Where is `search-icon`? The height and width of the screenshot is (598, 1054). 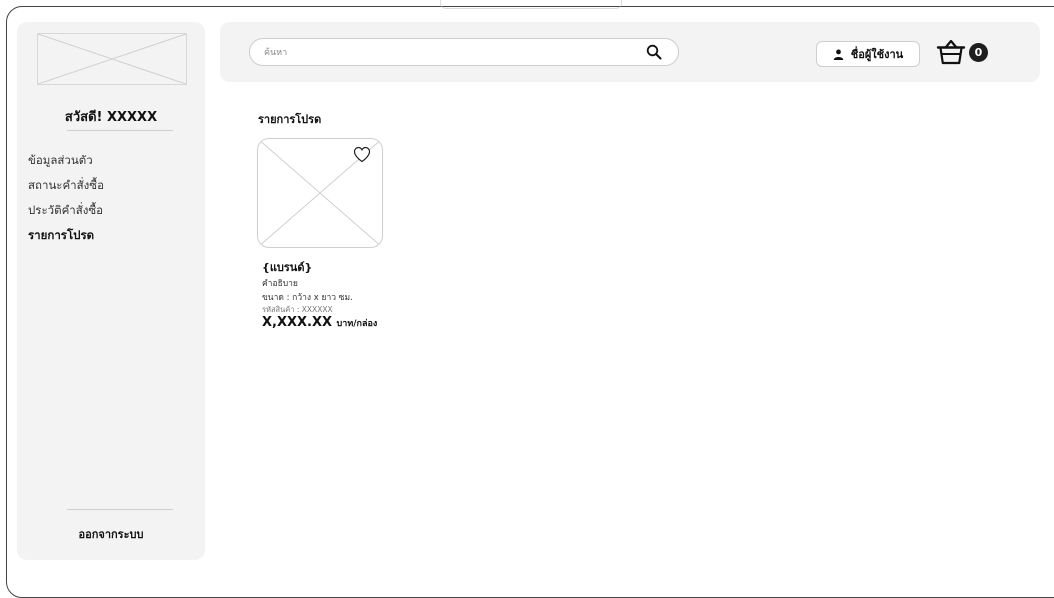
search-icon is located at coordinates (654, 52).